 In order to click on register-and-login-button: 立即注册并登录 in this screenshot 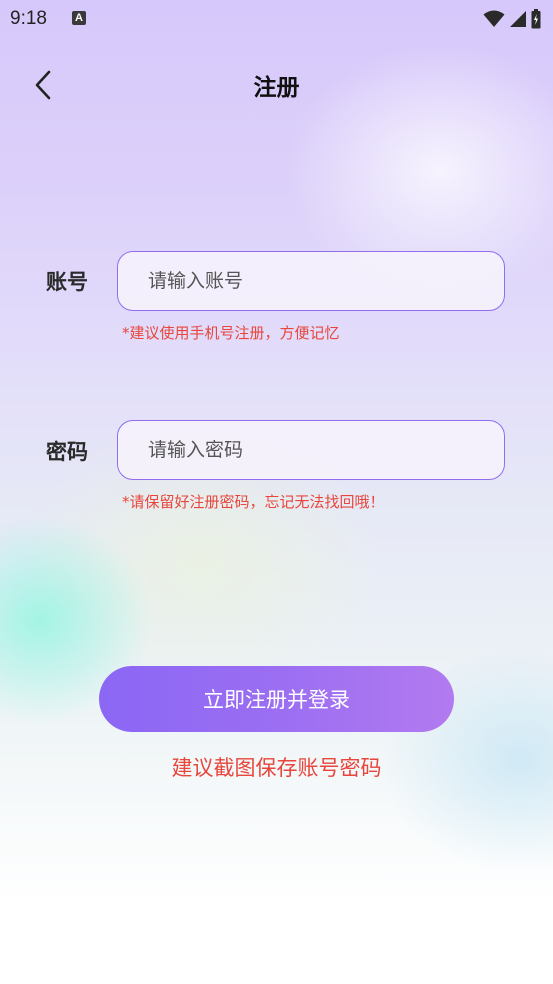, I will do `click(276, 699)`.